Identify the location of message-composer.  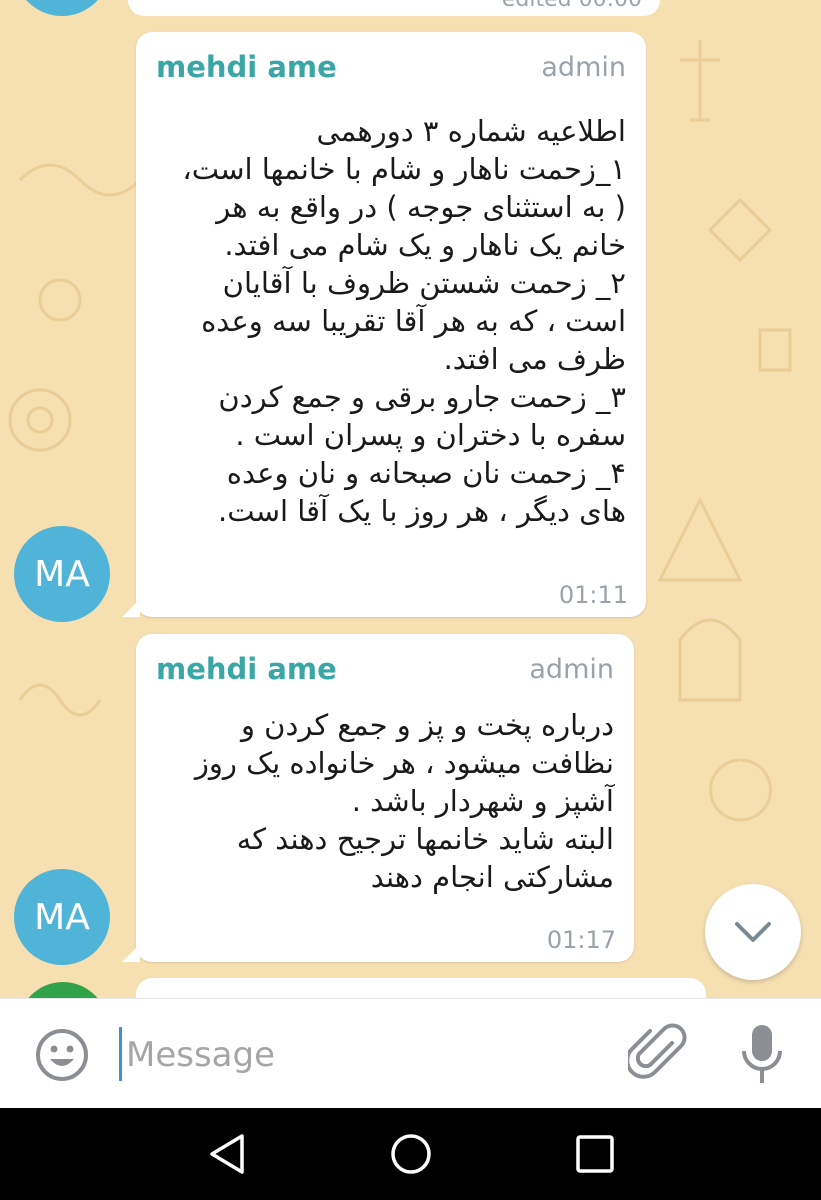
(410, 1053).